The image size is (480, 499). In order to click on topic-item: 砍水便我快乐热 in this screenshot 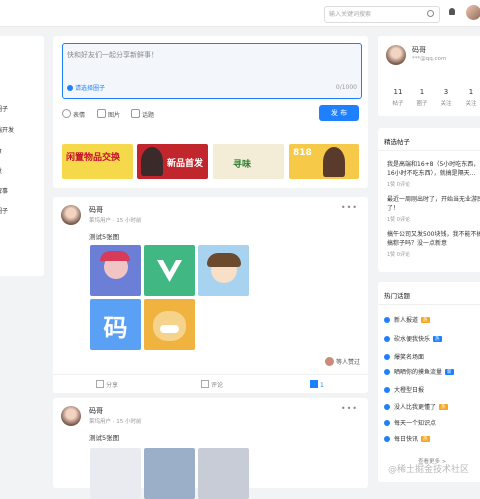, I will do `click(413, 338)`.